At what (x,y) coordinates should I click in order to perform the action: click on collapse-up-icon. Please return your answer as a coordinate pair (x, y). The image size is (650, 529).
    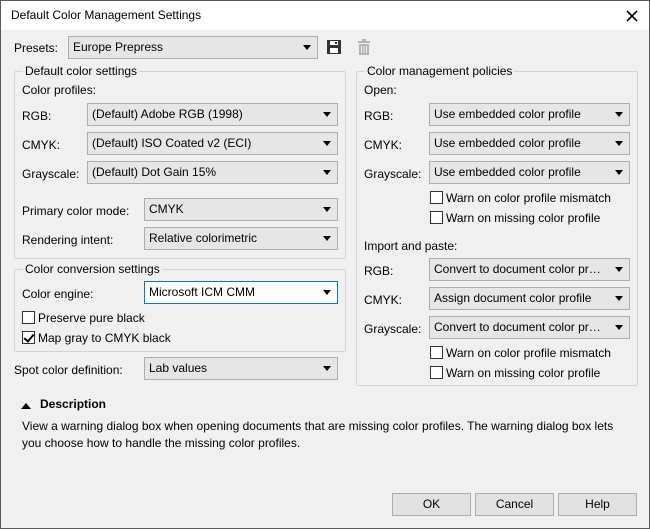
    Looking at the image, I should click on (26, 406).